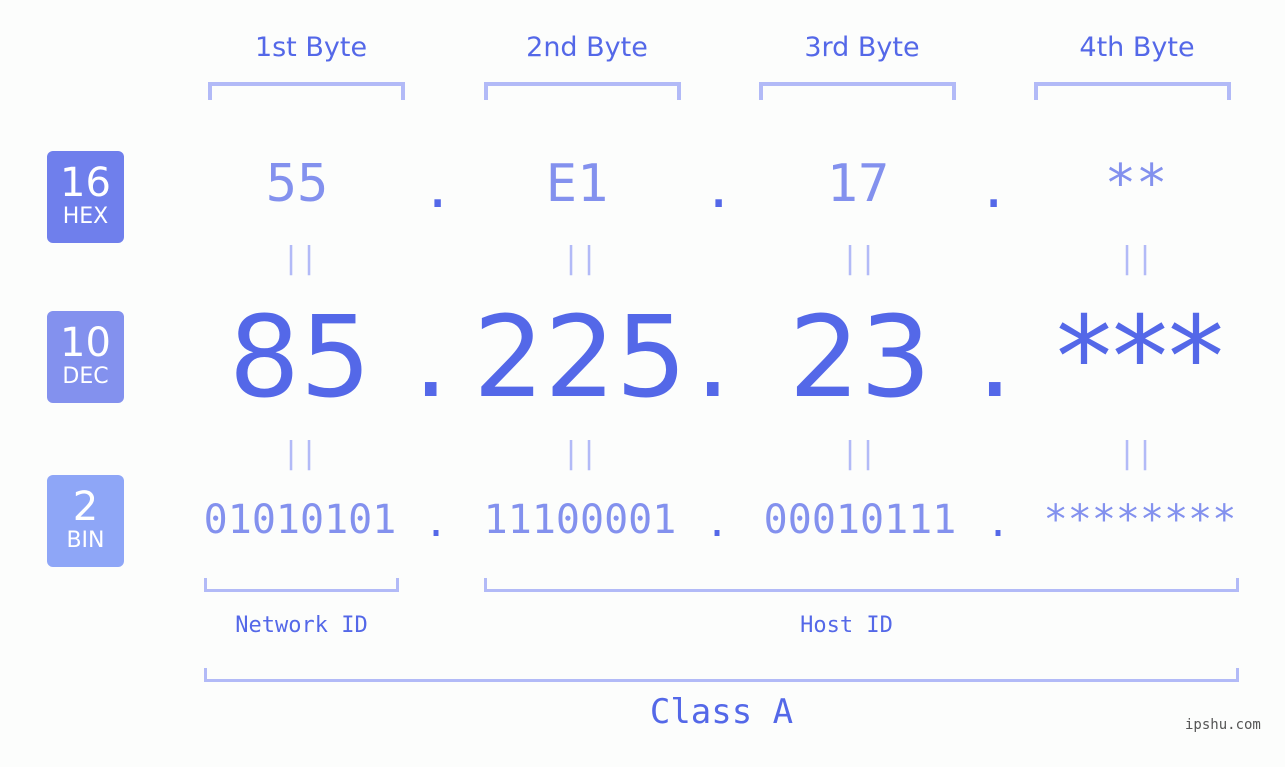  What do you see at coordinates (311, 47) in the screenshot?
I see `byte-header-1: 1st Byte` at bounding box center [311, 47].